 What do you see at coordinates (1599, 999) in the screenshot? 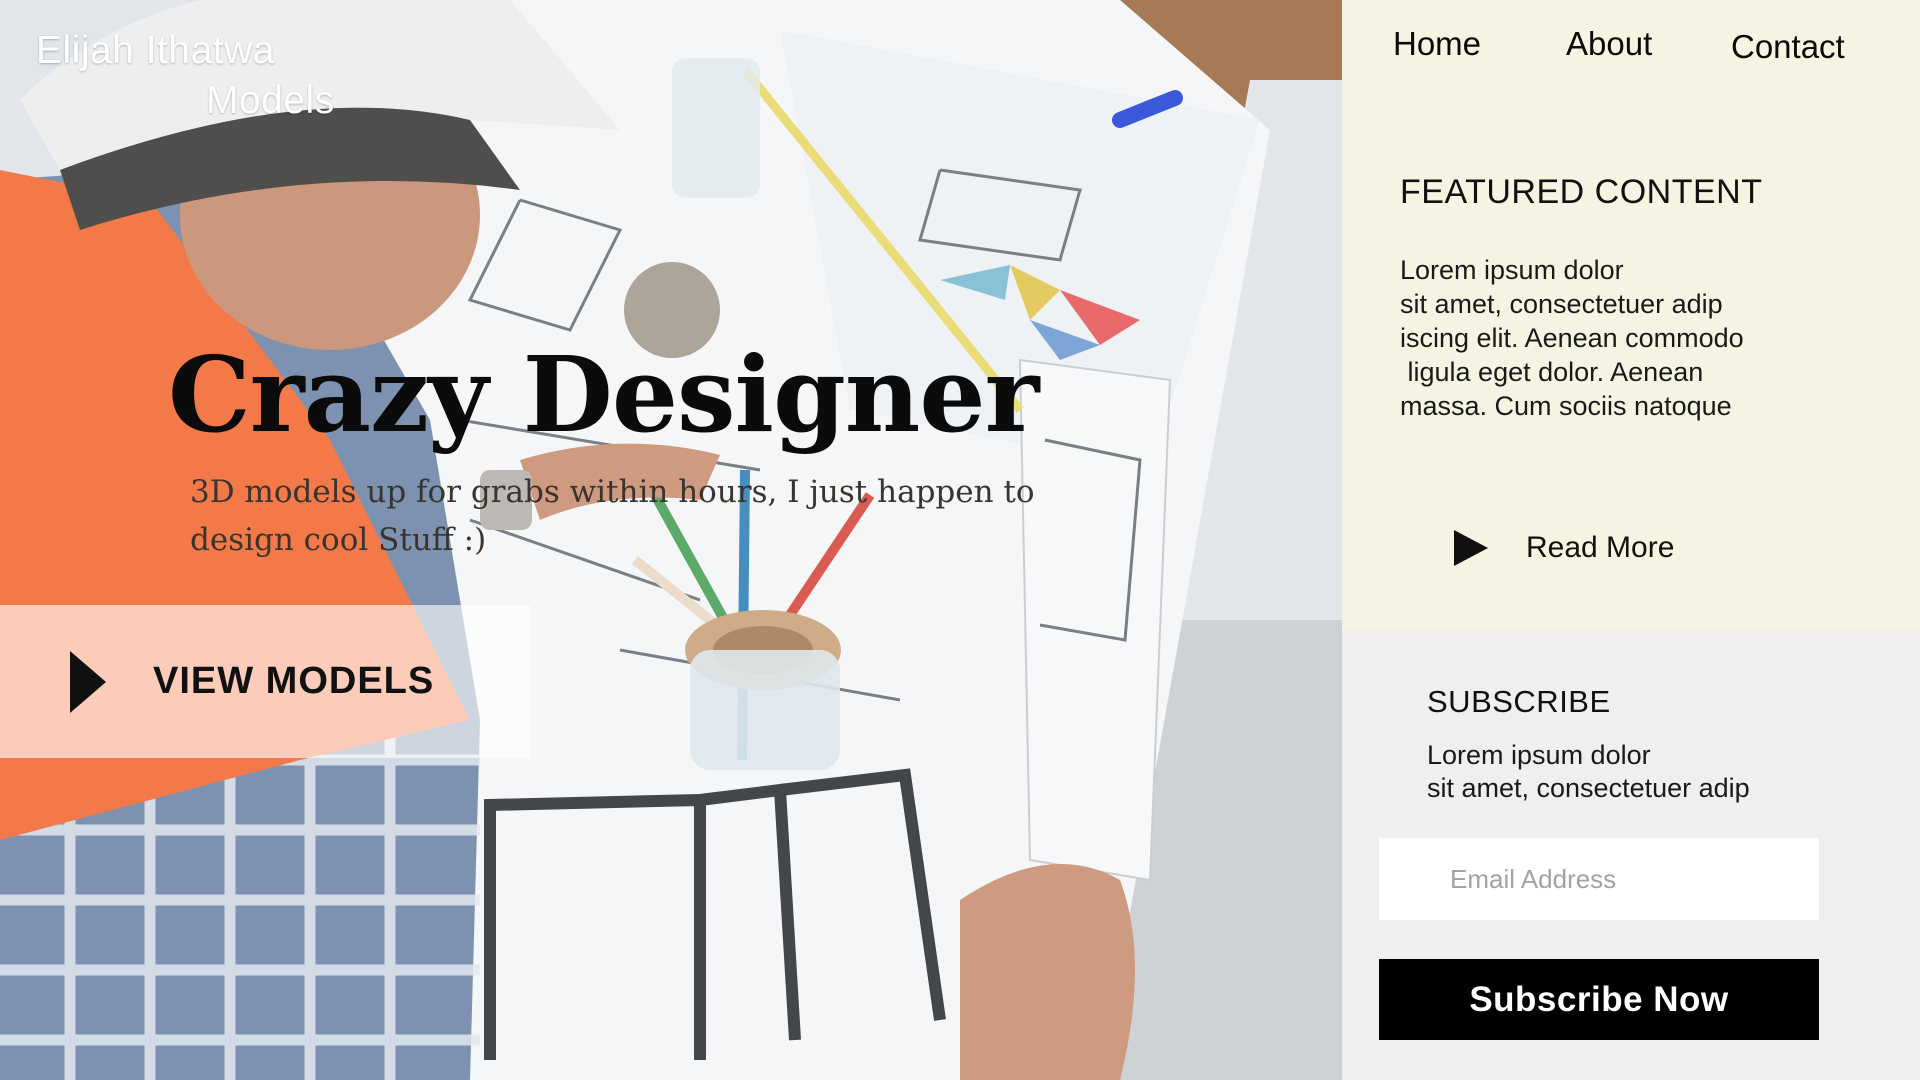
I see `subscribe-button: Subscribe Now` at bounding box center [1599, 999].